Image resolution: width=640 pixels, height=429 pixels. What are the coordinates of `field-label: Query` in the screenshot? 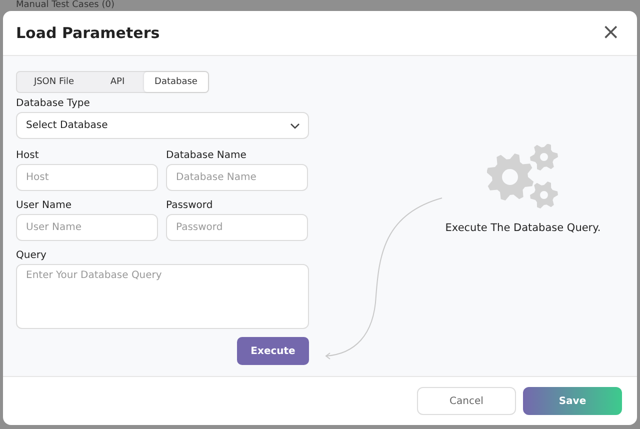 It's located at (32, 255).